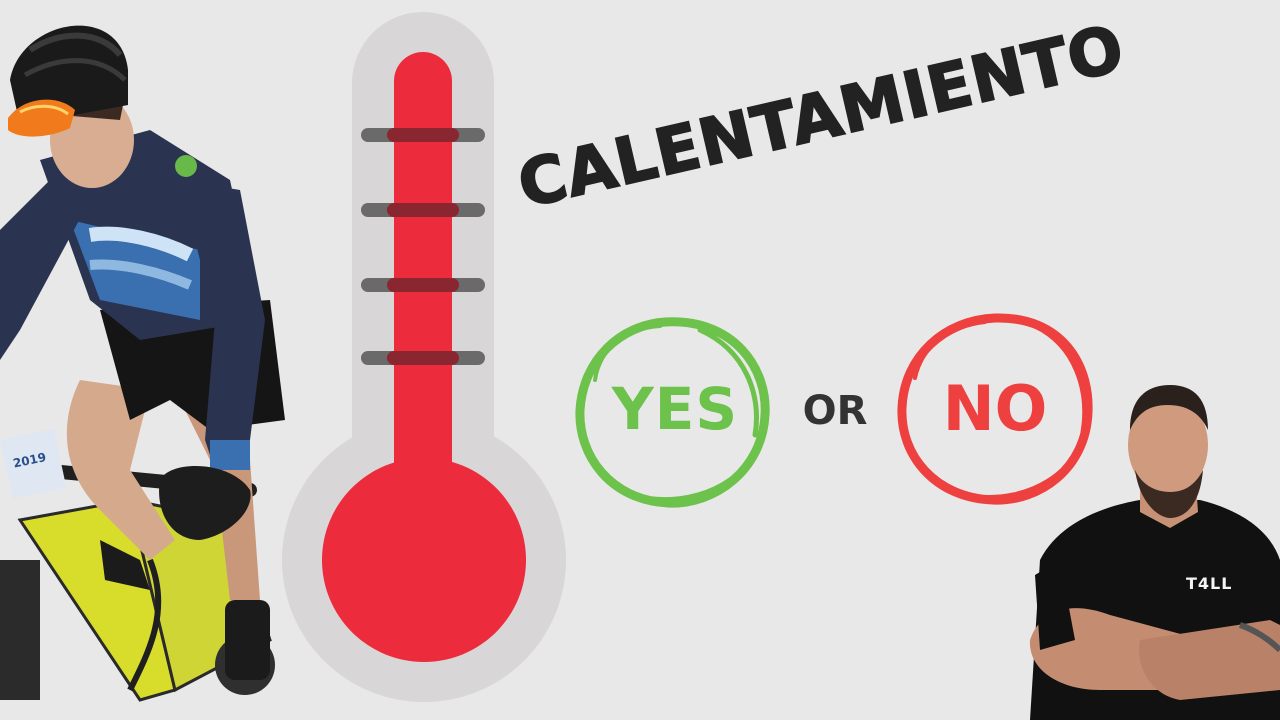 The height and width of the screenshot is (720, 1280). I want to click on yes-option-label: YES, so click(675, 409).